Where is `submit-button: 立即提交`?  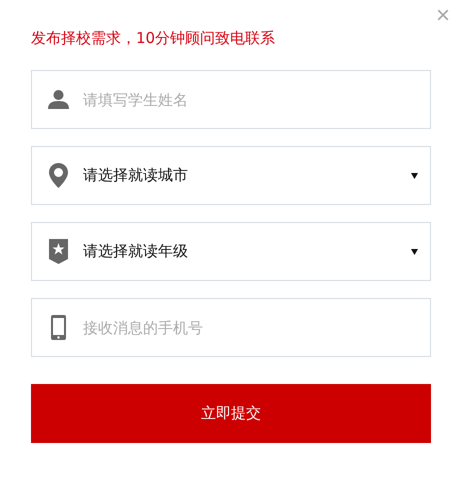
submit-button: 立即提交 is located at coordinates (231, 413).